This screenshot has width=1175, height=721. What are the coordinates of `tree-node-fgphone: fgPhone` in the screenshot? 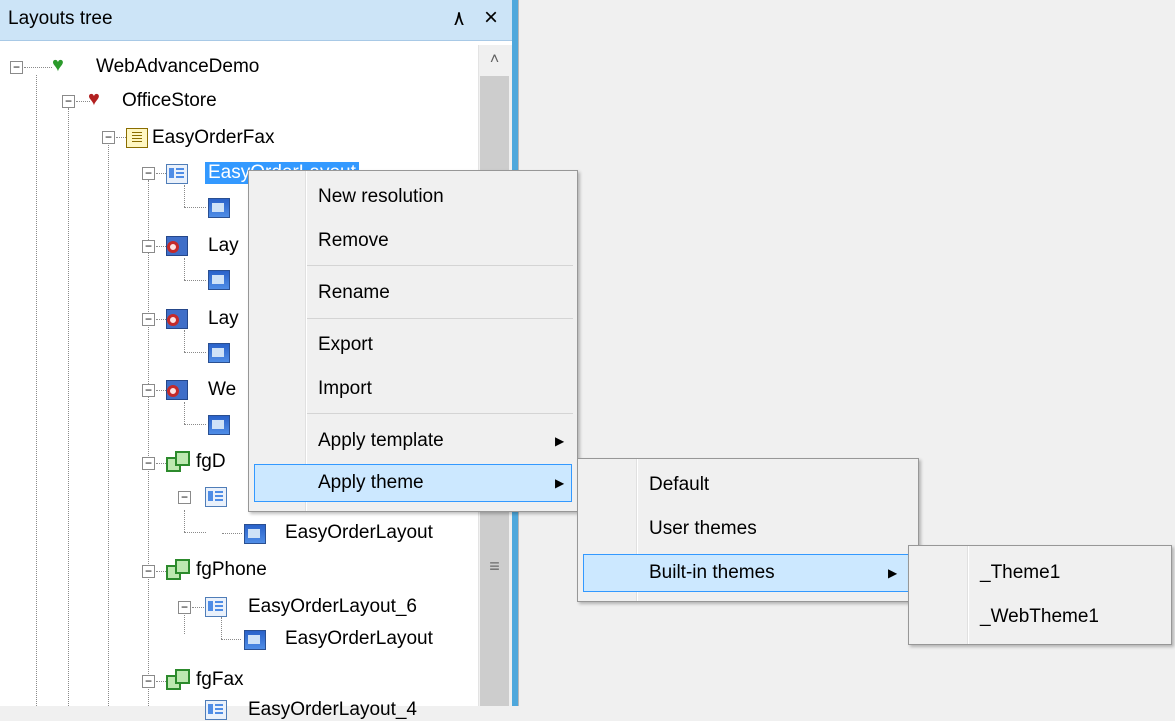 It's located at (231, 570).